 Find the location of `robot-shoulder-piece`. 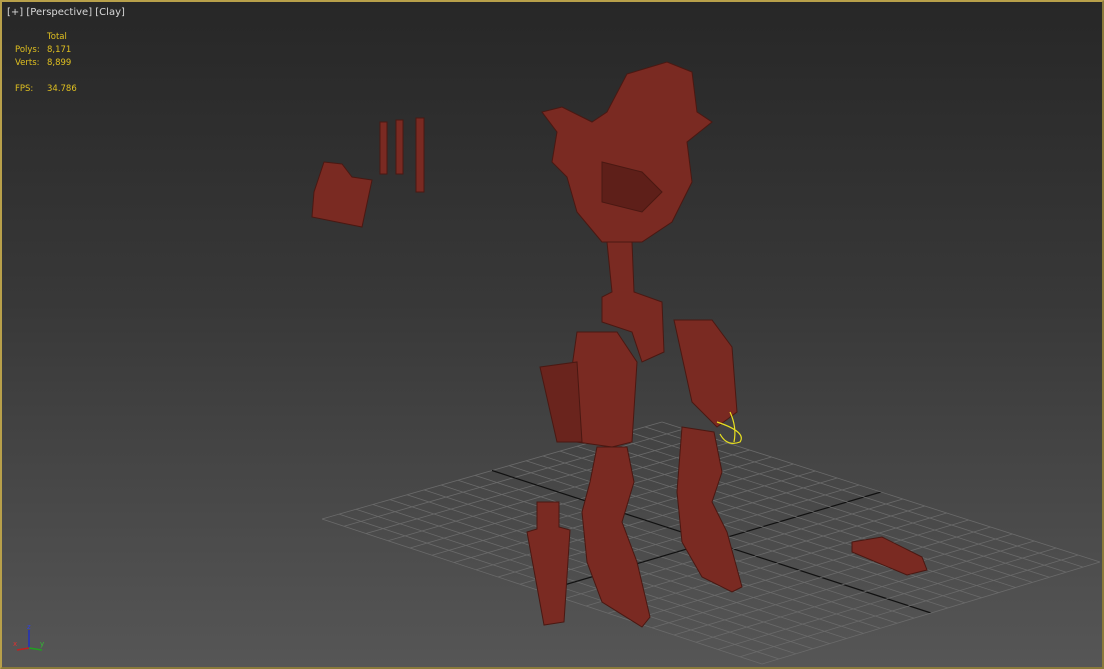

robot-shoulder-piece is located at coordinates (342, 194).